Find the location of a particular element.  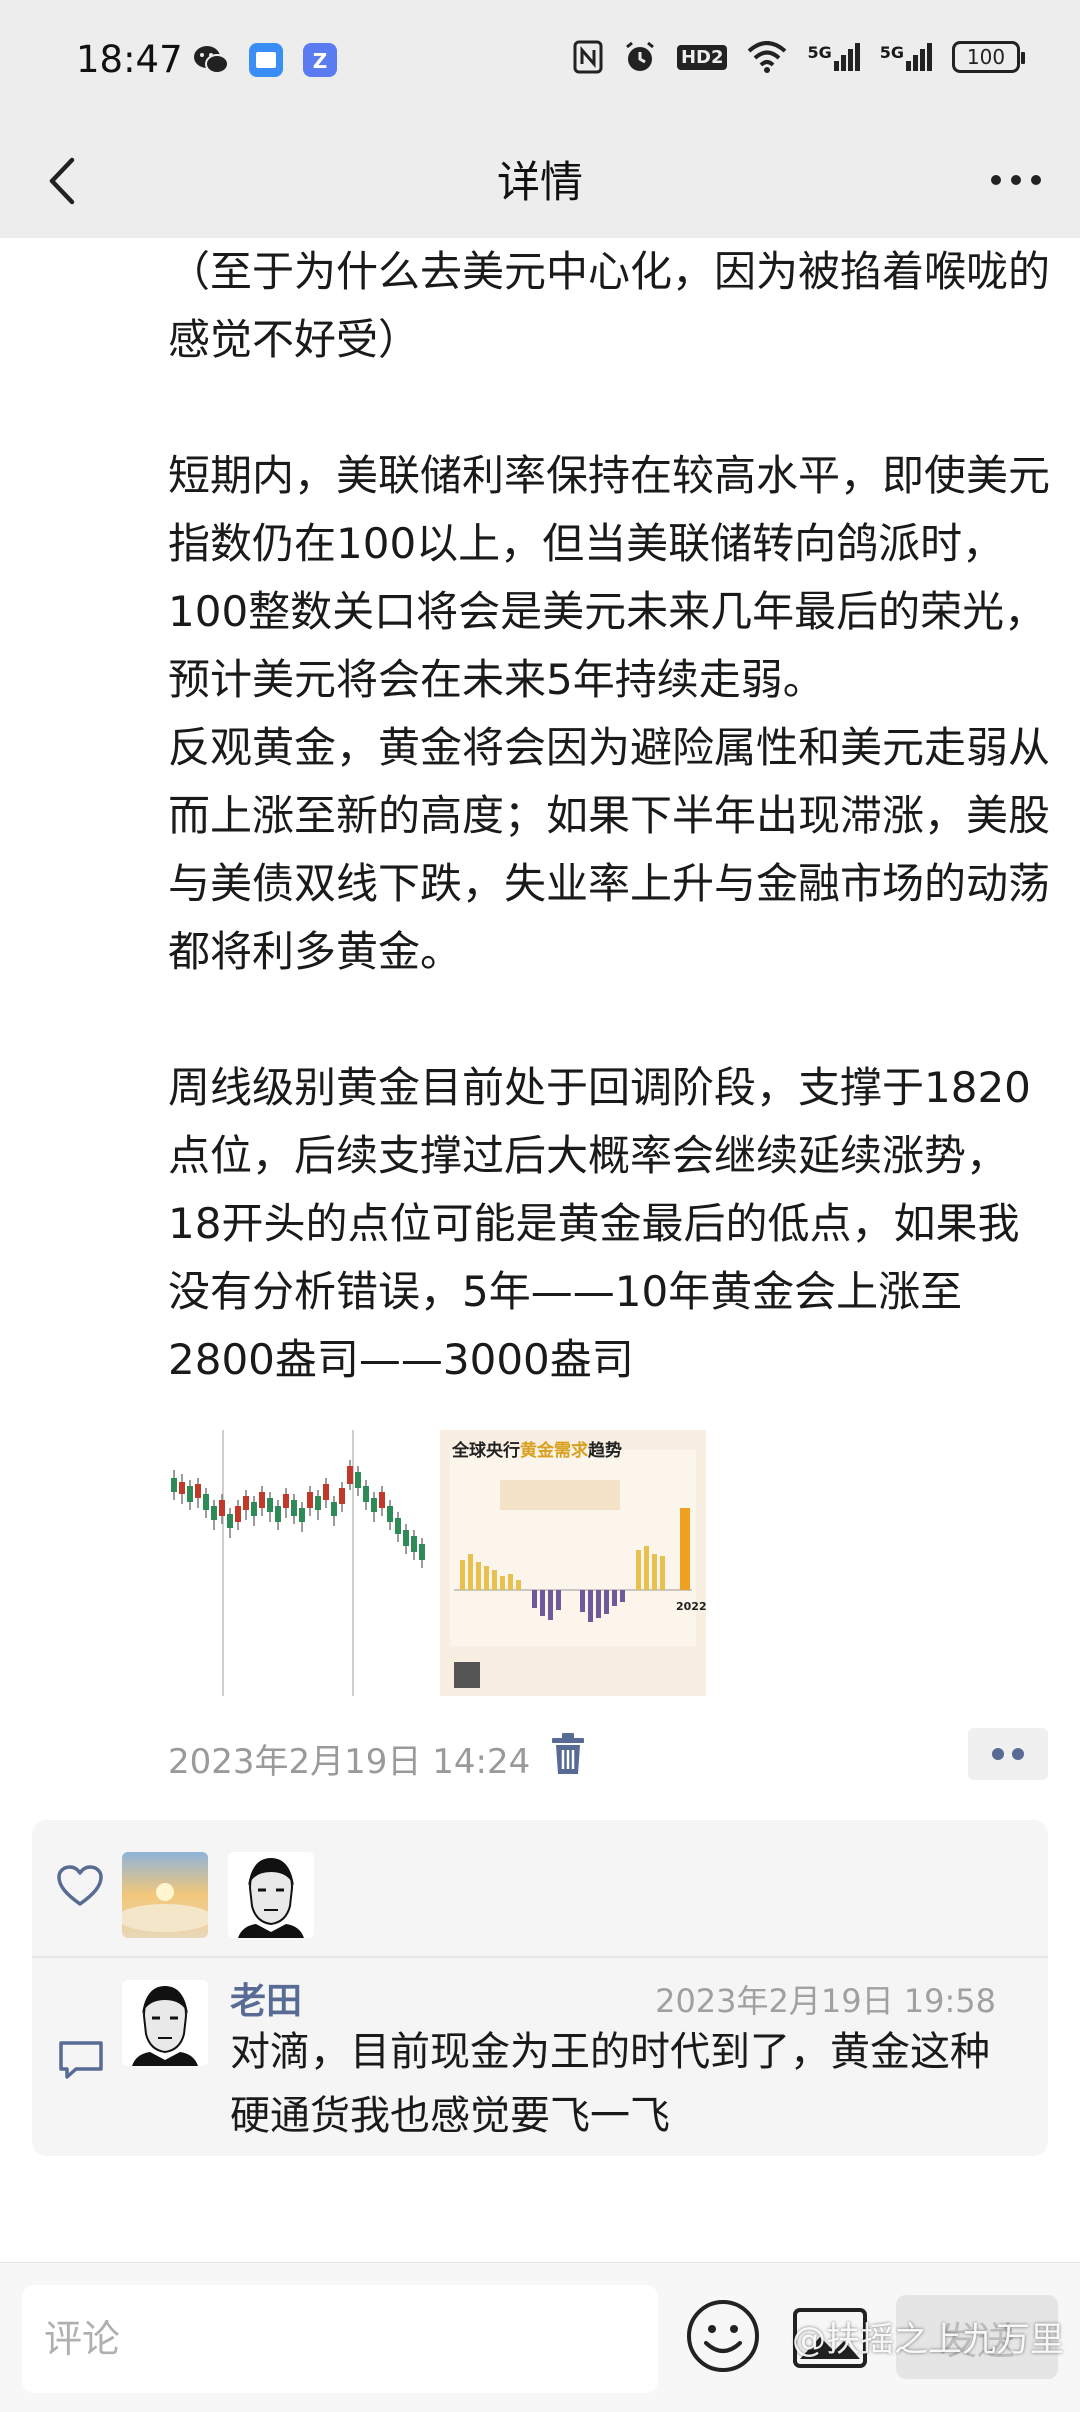

svg-text: Z is located at coordinates (320, 61).